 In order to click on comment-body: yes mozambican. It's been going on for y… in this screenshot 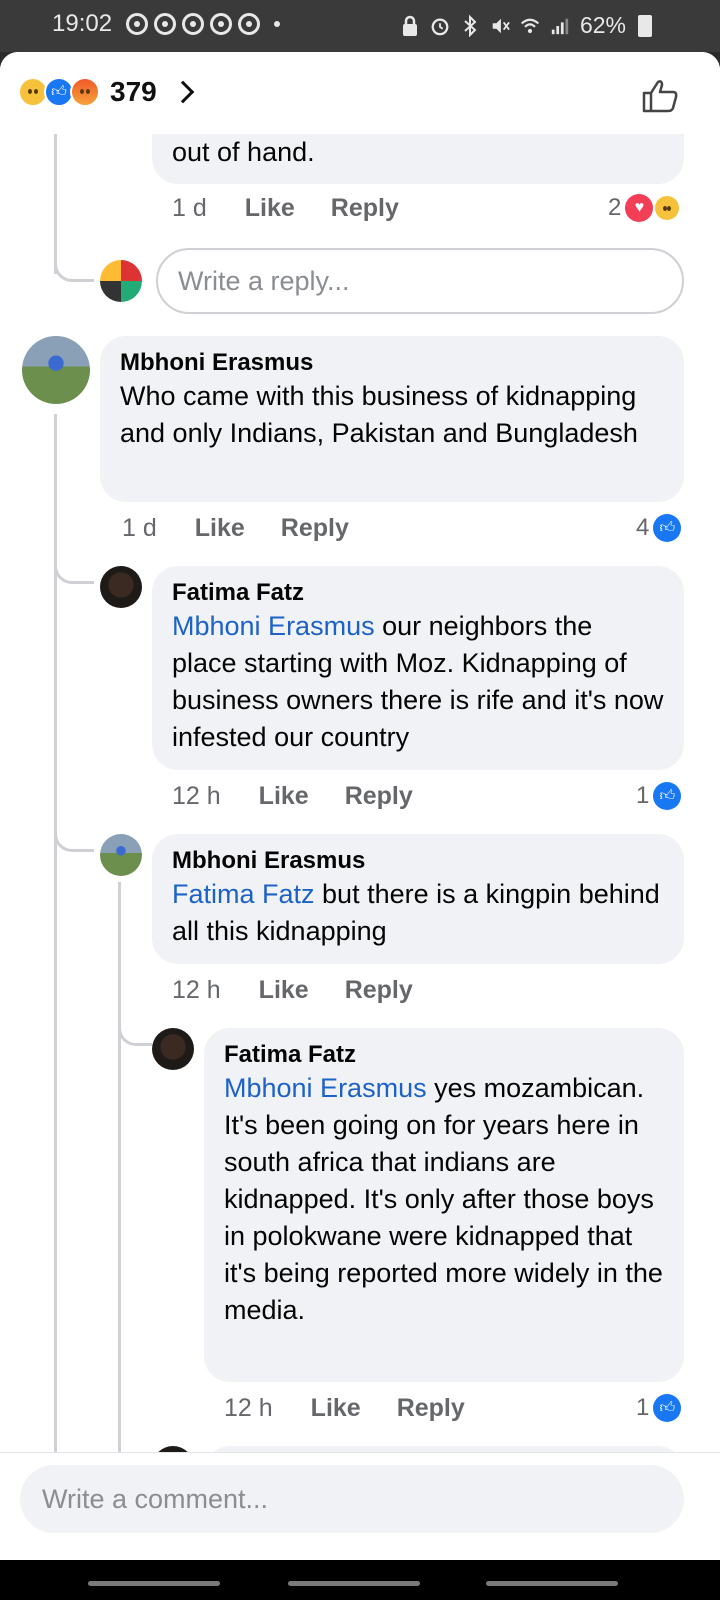, I will do `click(443, 1199)`.